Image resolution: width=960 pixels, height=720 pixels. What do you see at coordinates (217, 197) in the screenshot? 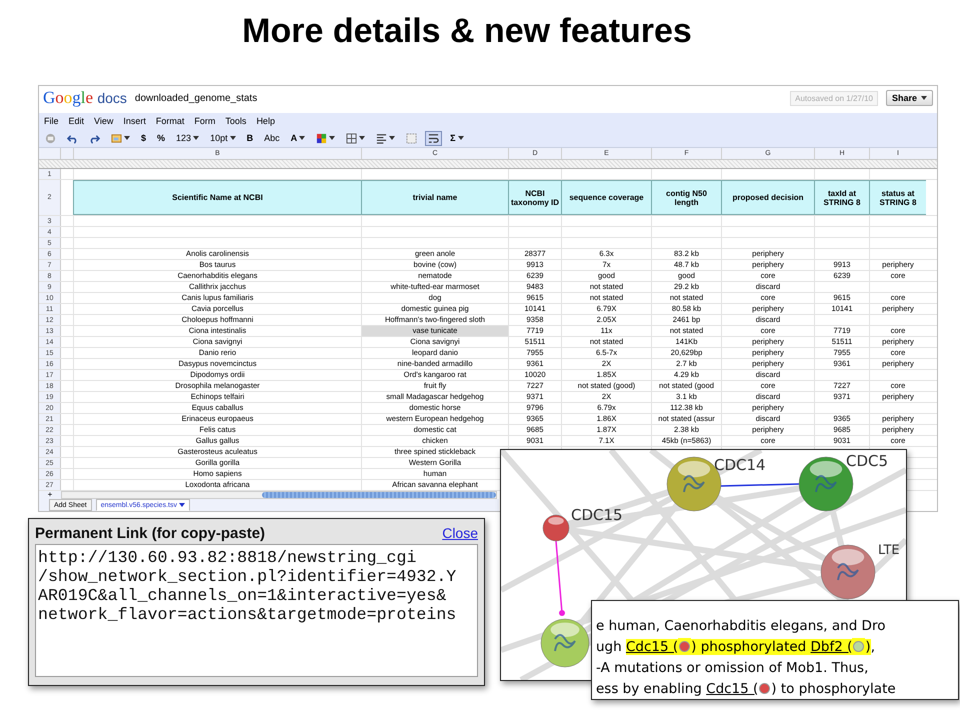
I see `column-heading: Scientific Name at NCBI` at bounding box center [217, 197].